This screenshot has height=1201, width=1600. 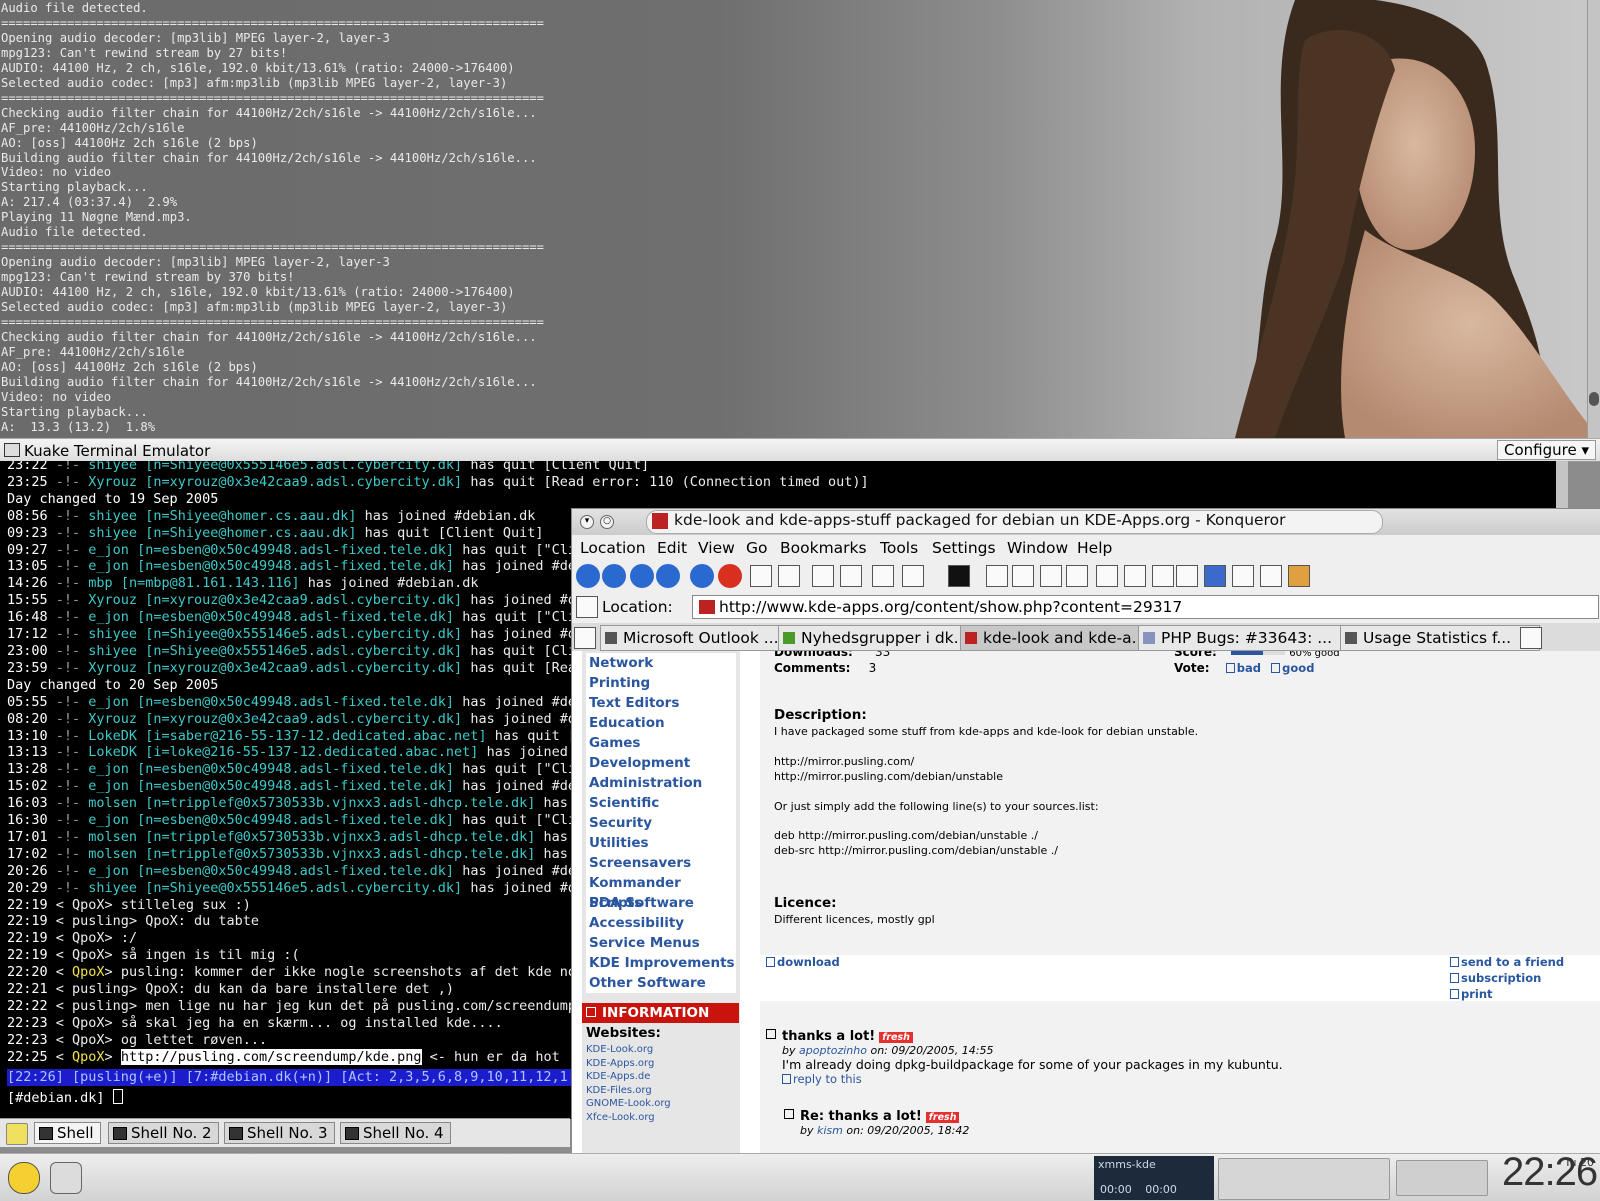 What do you see at coordinates (1271, 576) in the screenshot?
I see `rss-icon` at bounding box center [1271, 576].